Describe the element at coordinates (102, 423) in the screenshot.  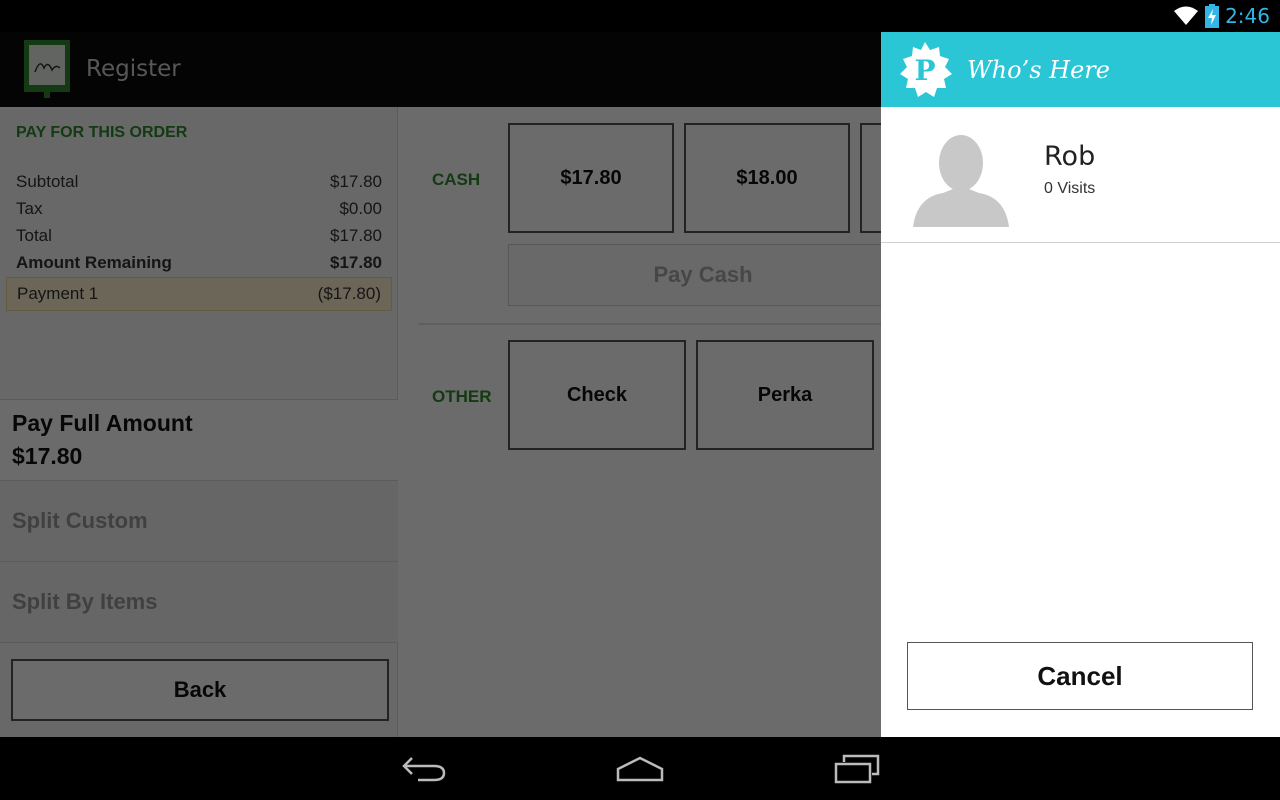
I see `pay-full-amount-label: Pay Full Amount` at that location.